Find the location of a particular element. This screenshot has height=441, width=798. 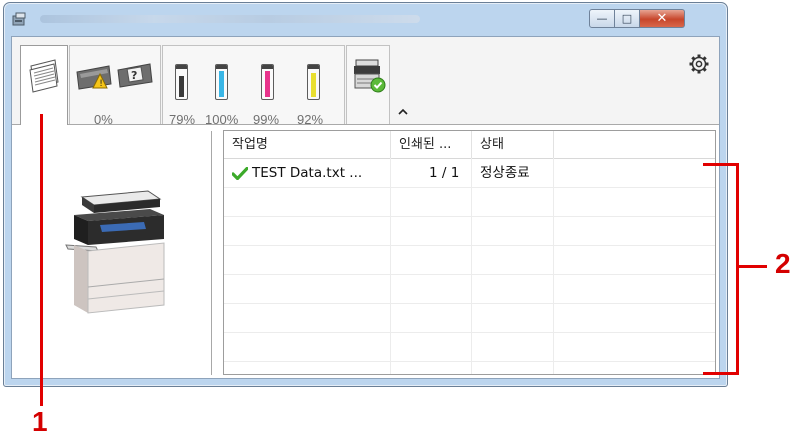

maximize-button: □ is located at coordinates (627, 18).